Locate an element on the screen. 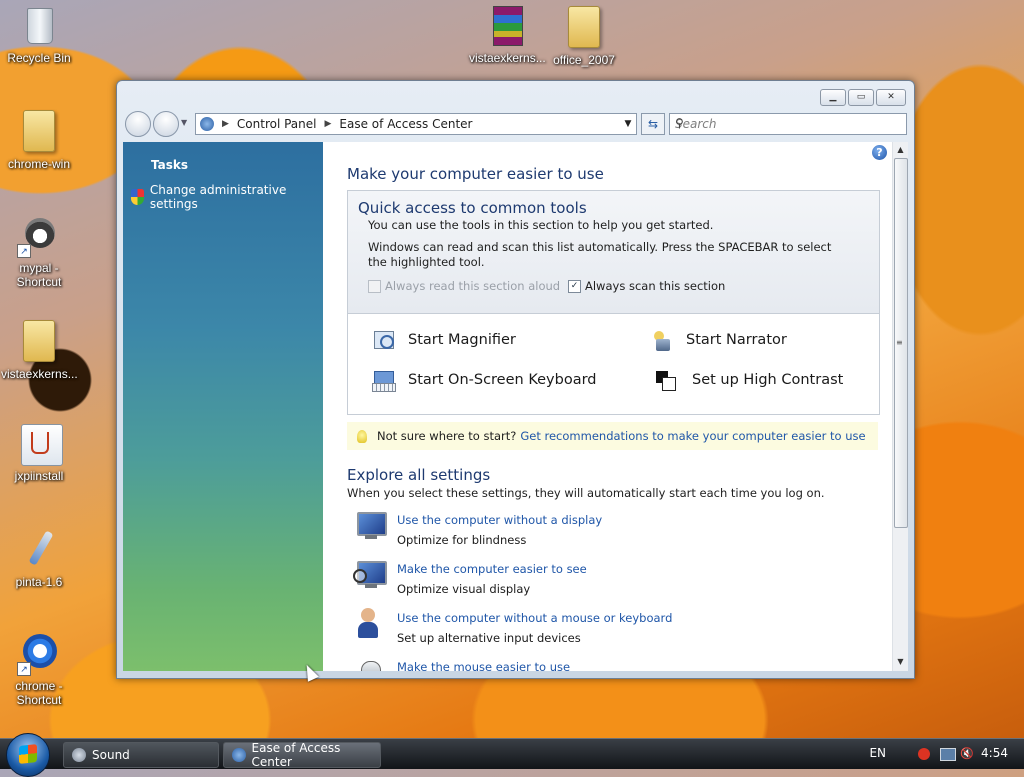 This screenshot has width=1024, height=777. mouse-icon is located at coordinates (371, 664).